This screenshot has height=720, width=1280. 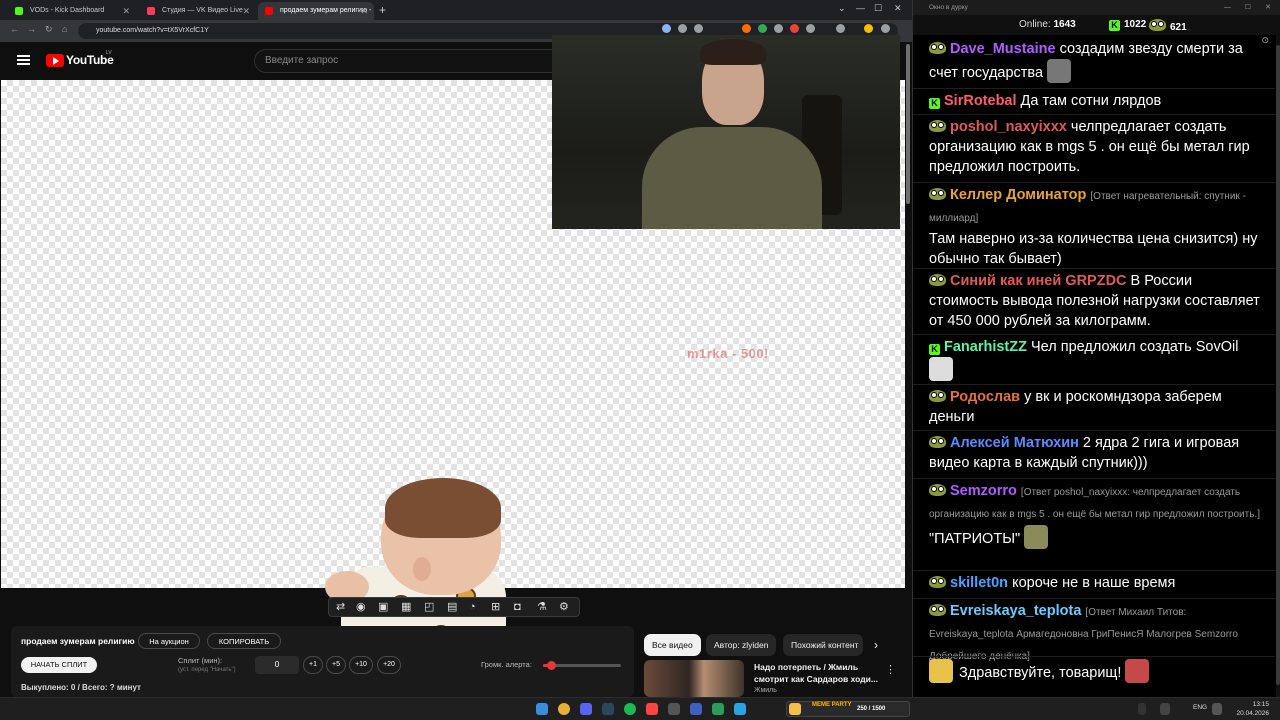 What do you see at coordinates (985, 397) in the screenshot?
I see `chat-username: Родослав` at bounding box center [985, 397].